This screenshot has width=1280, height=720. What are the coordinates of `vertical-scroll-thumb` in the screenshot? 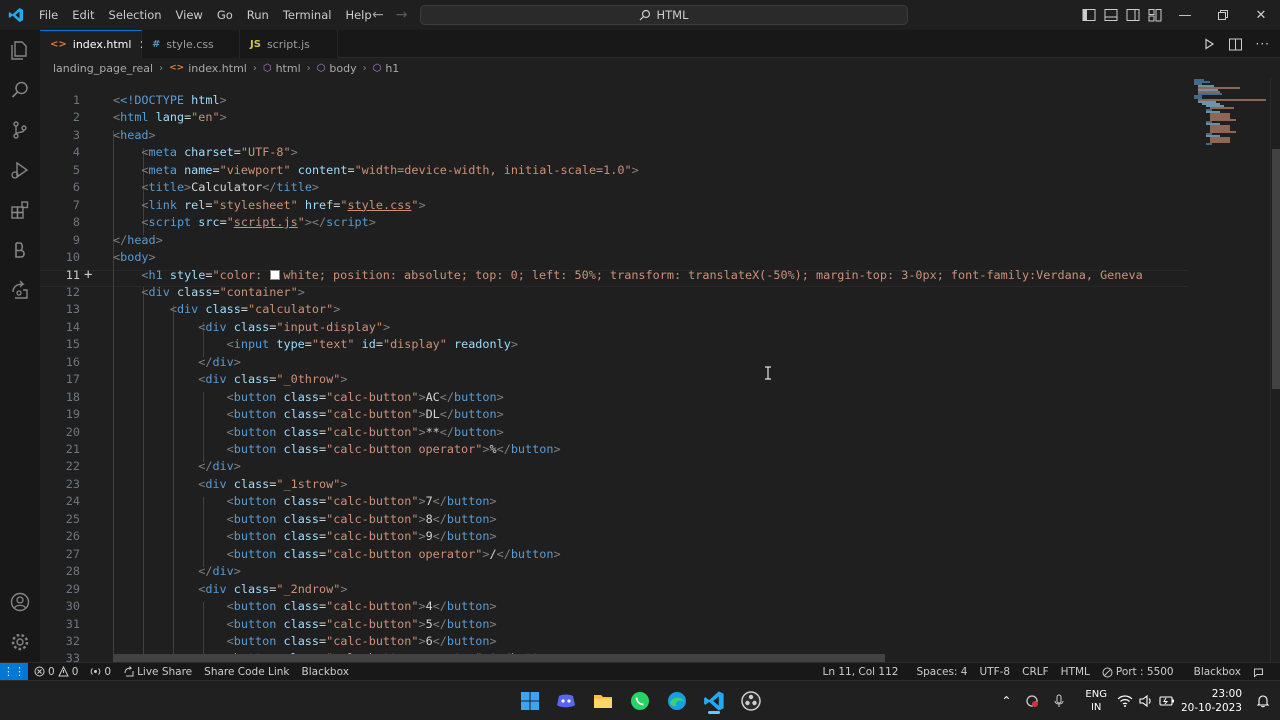 It's located at (1276, 269).